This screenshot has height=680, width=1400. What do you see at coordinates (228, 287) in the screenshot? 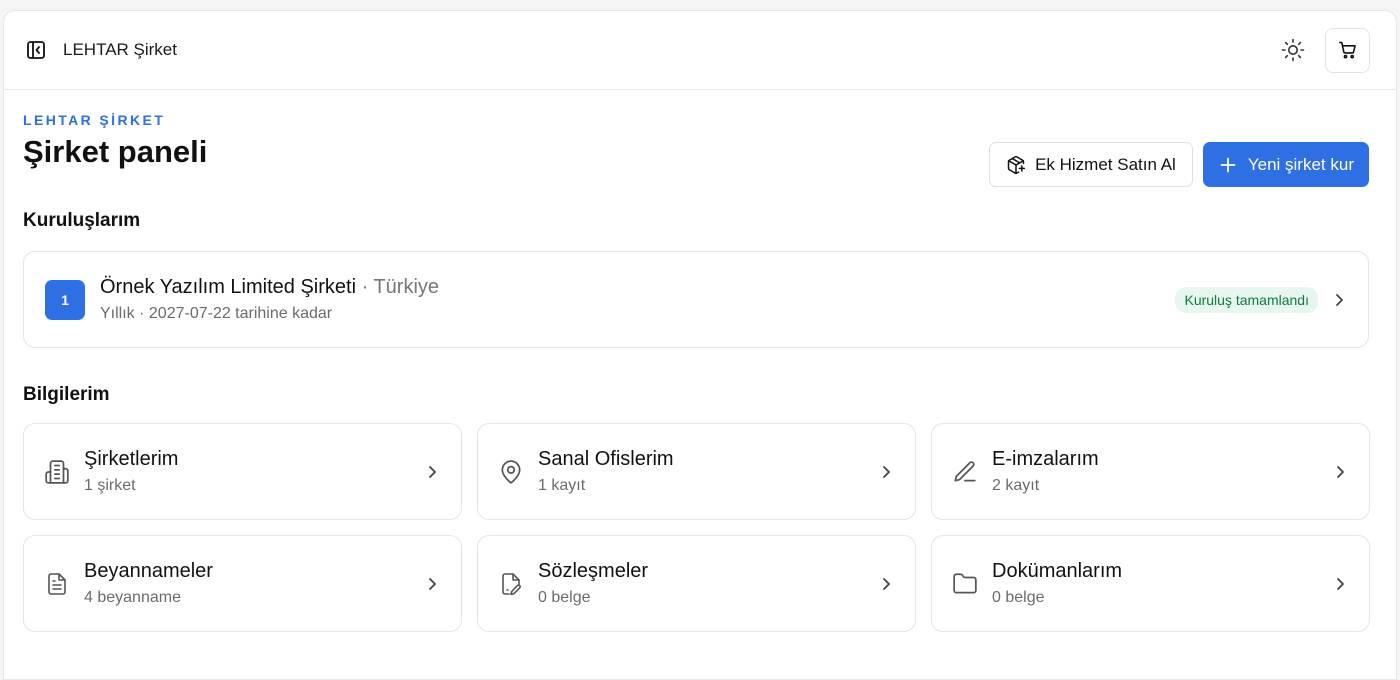
I see `setup-company-name: Örnek Yazılım Limited Şirketi` at bounding box center [228, 287].